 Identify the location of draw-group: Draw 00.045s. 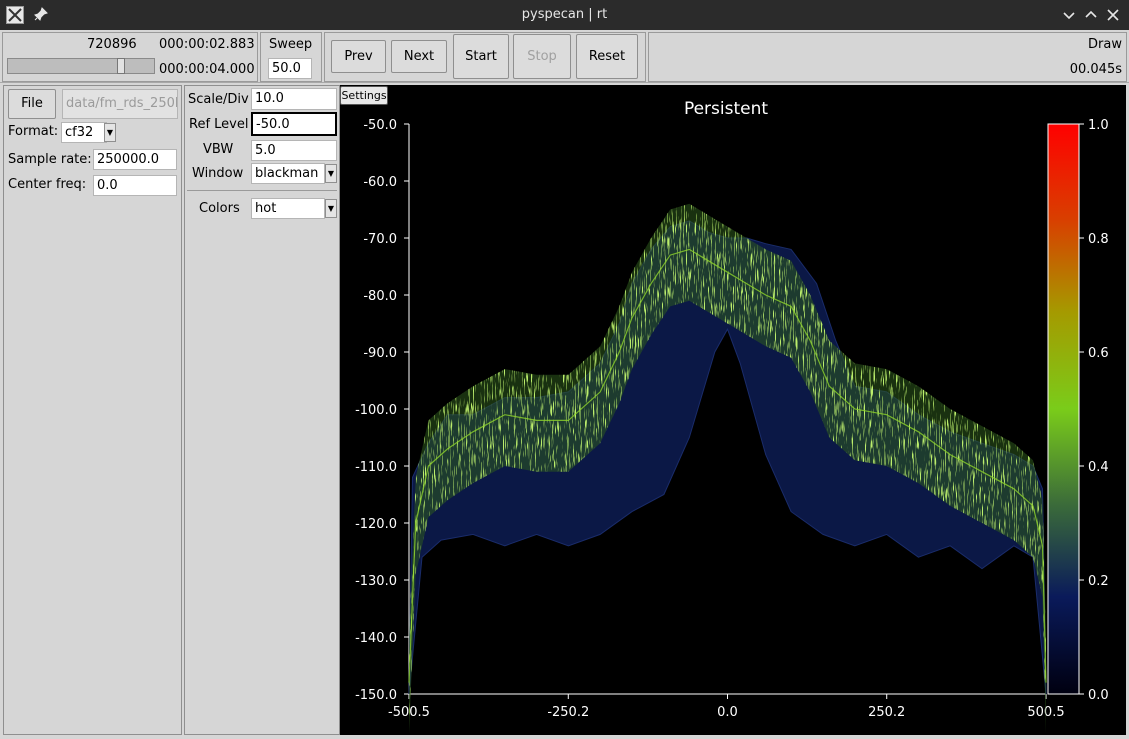
(887, 57).